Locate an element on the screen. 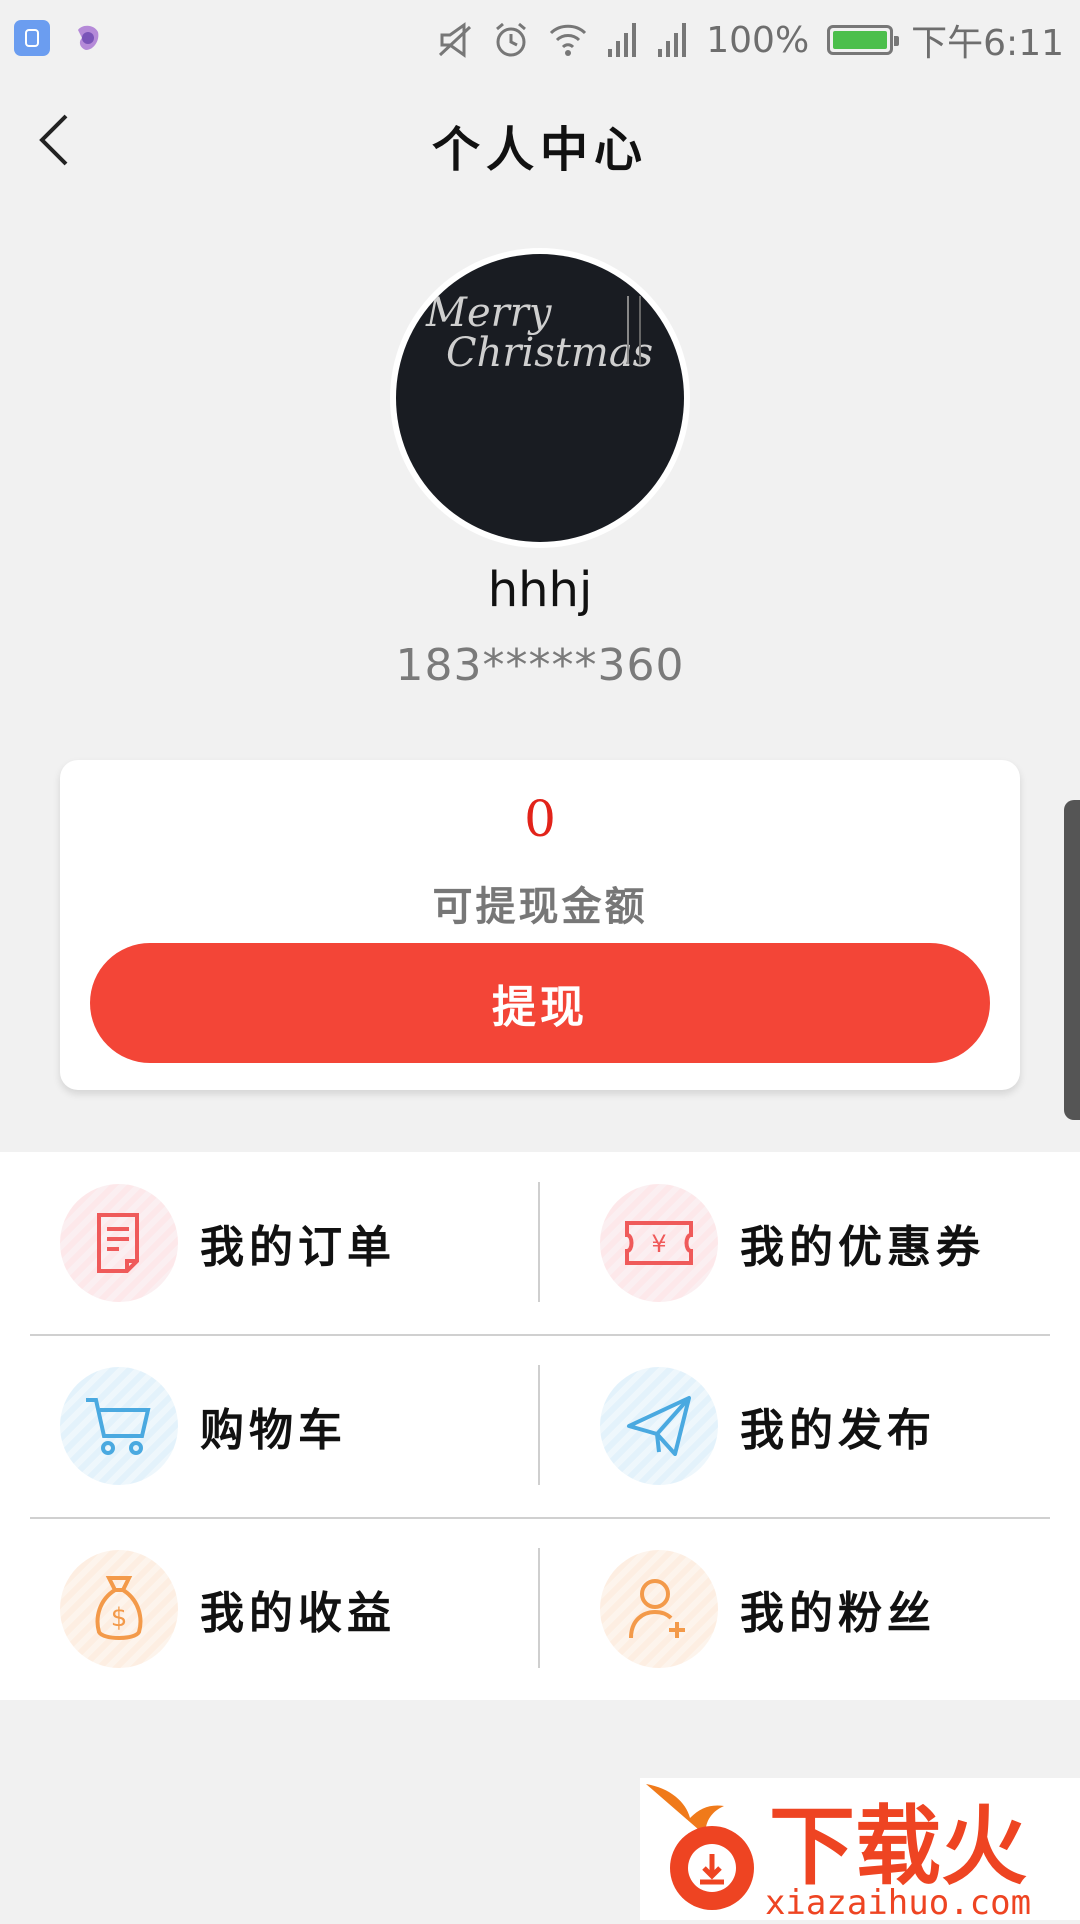  avatar: Merry Christmas is located at coordinates (540, 398).